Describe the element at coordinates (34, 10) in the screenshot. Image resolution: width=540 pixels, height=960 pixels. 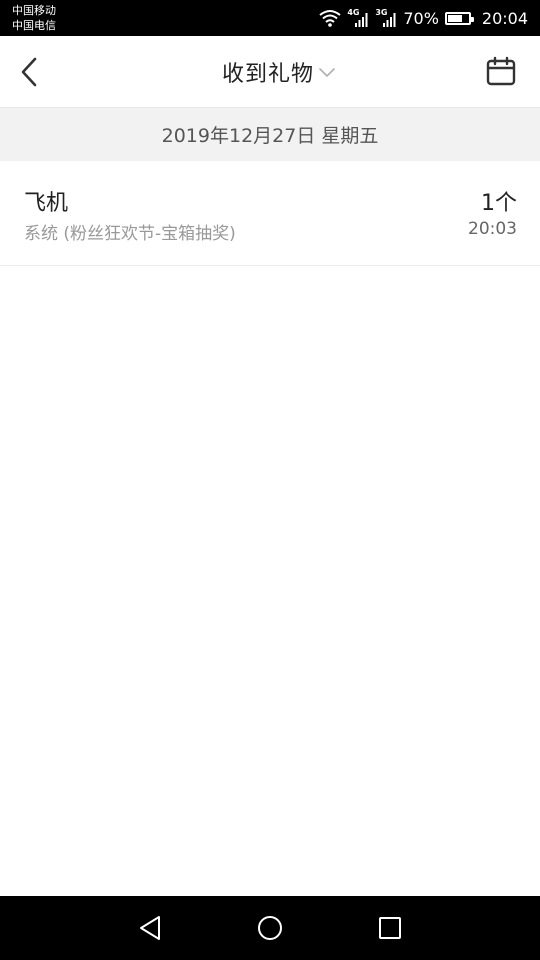
I see `carrier-1: 中国移动` at that location.